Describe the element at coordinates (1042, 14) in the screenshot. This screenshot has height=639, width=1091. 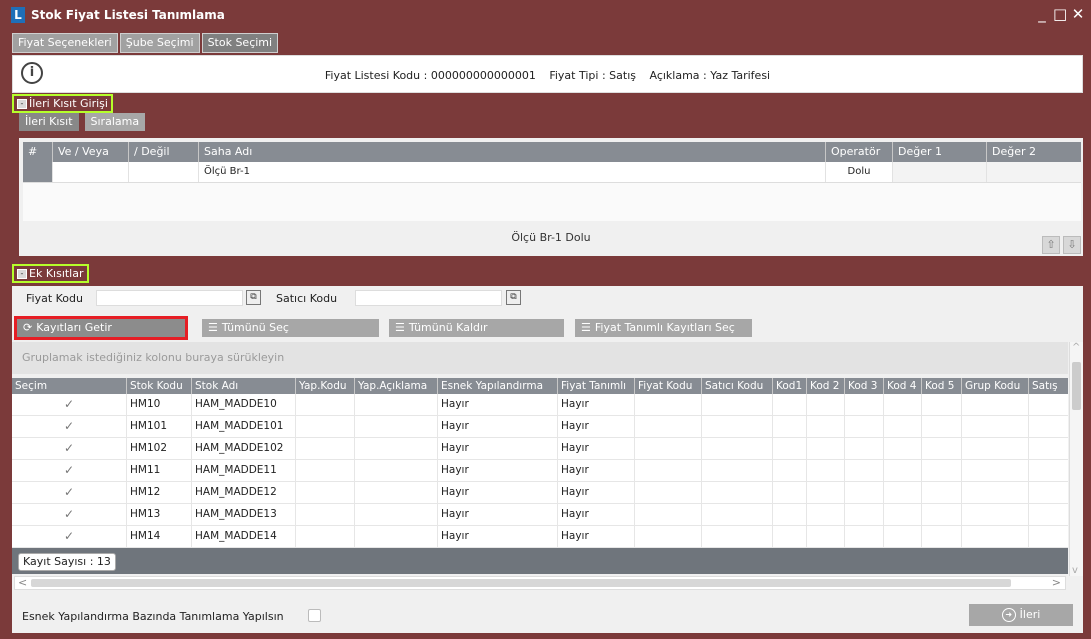
I see `minimize-icon: _` at that location.